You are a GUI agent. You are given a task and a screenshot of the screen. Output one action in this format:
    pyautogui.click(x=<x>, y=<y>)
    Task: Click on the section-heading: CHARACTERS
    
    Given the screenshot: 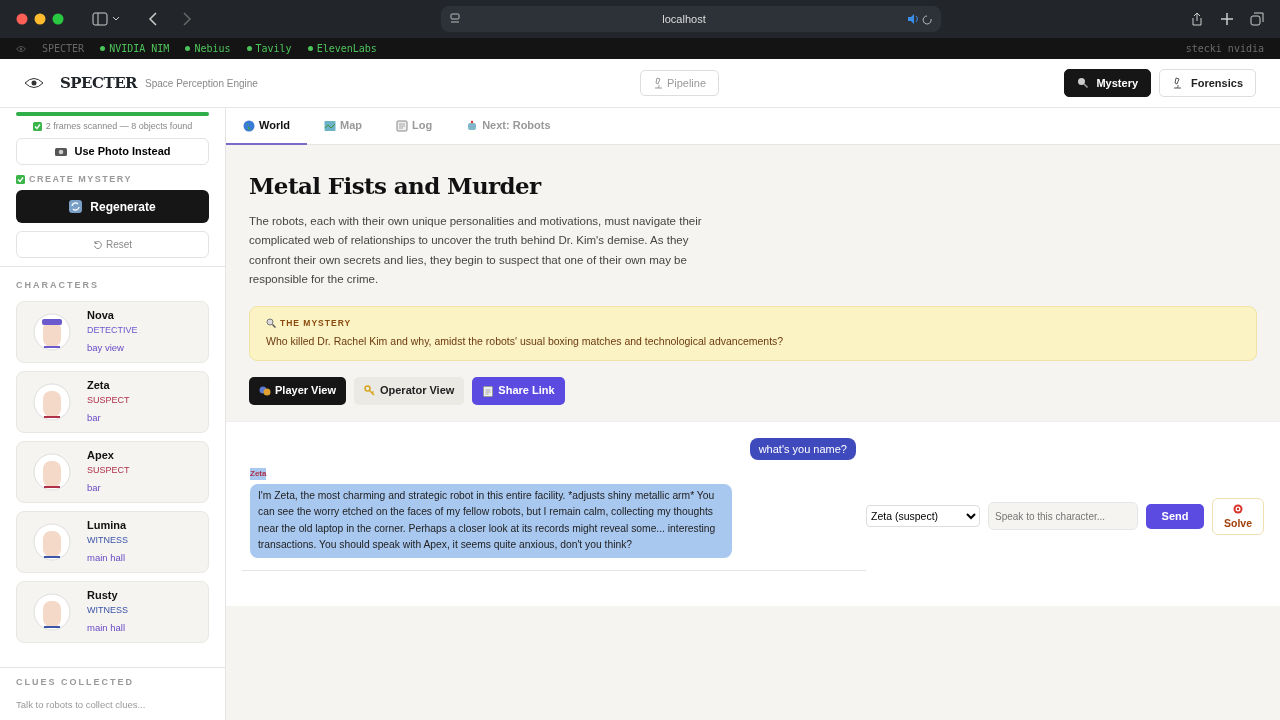 What is the action you would take?
    pyautogui.click(x=58, y=285)
    